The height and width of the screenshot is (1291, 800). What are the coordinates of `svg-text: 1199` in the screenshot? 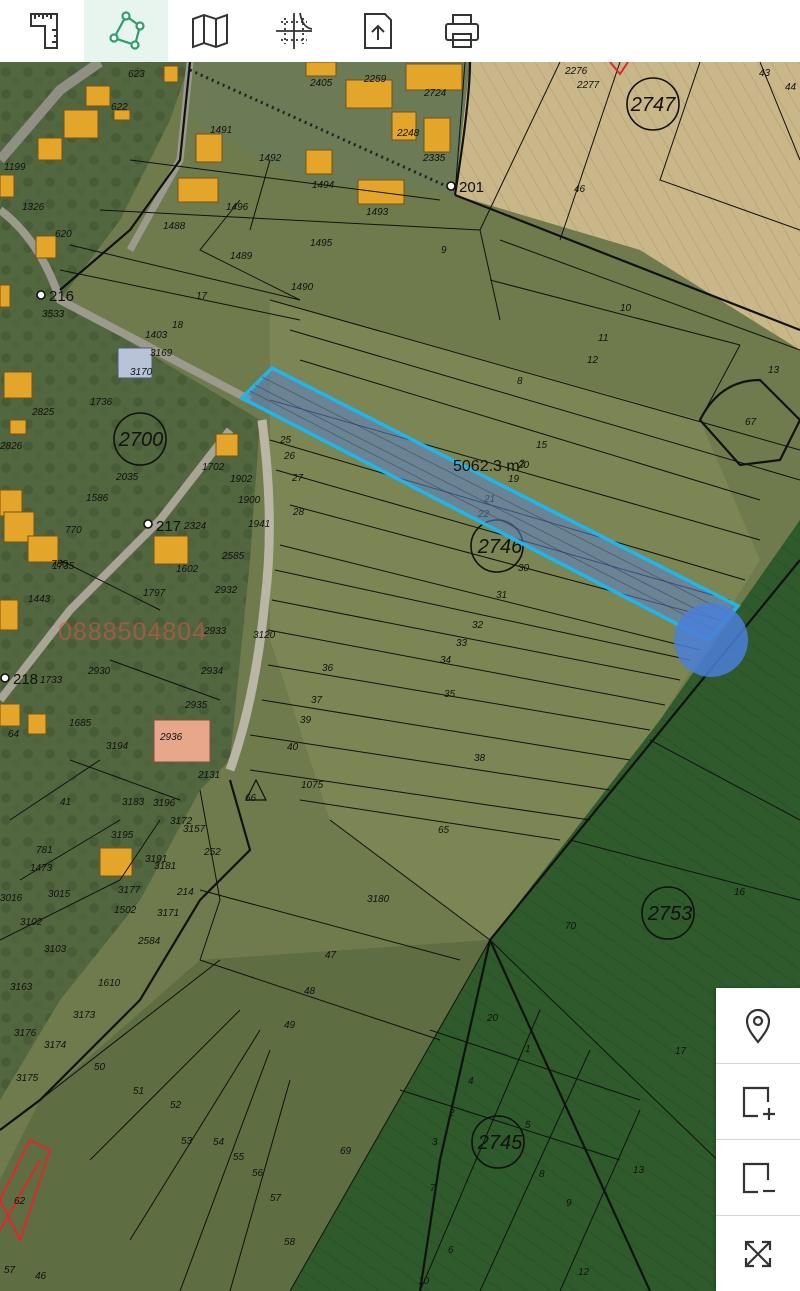 It's located at (15, 167).